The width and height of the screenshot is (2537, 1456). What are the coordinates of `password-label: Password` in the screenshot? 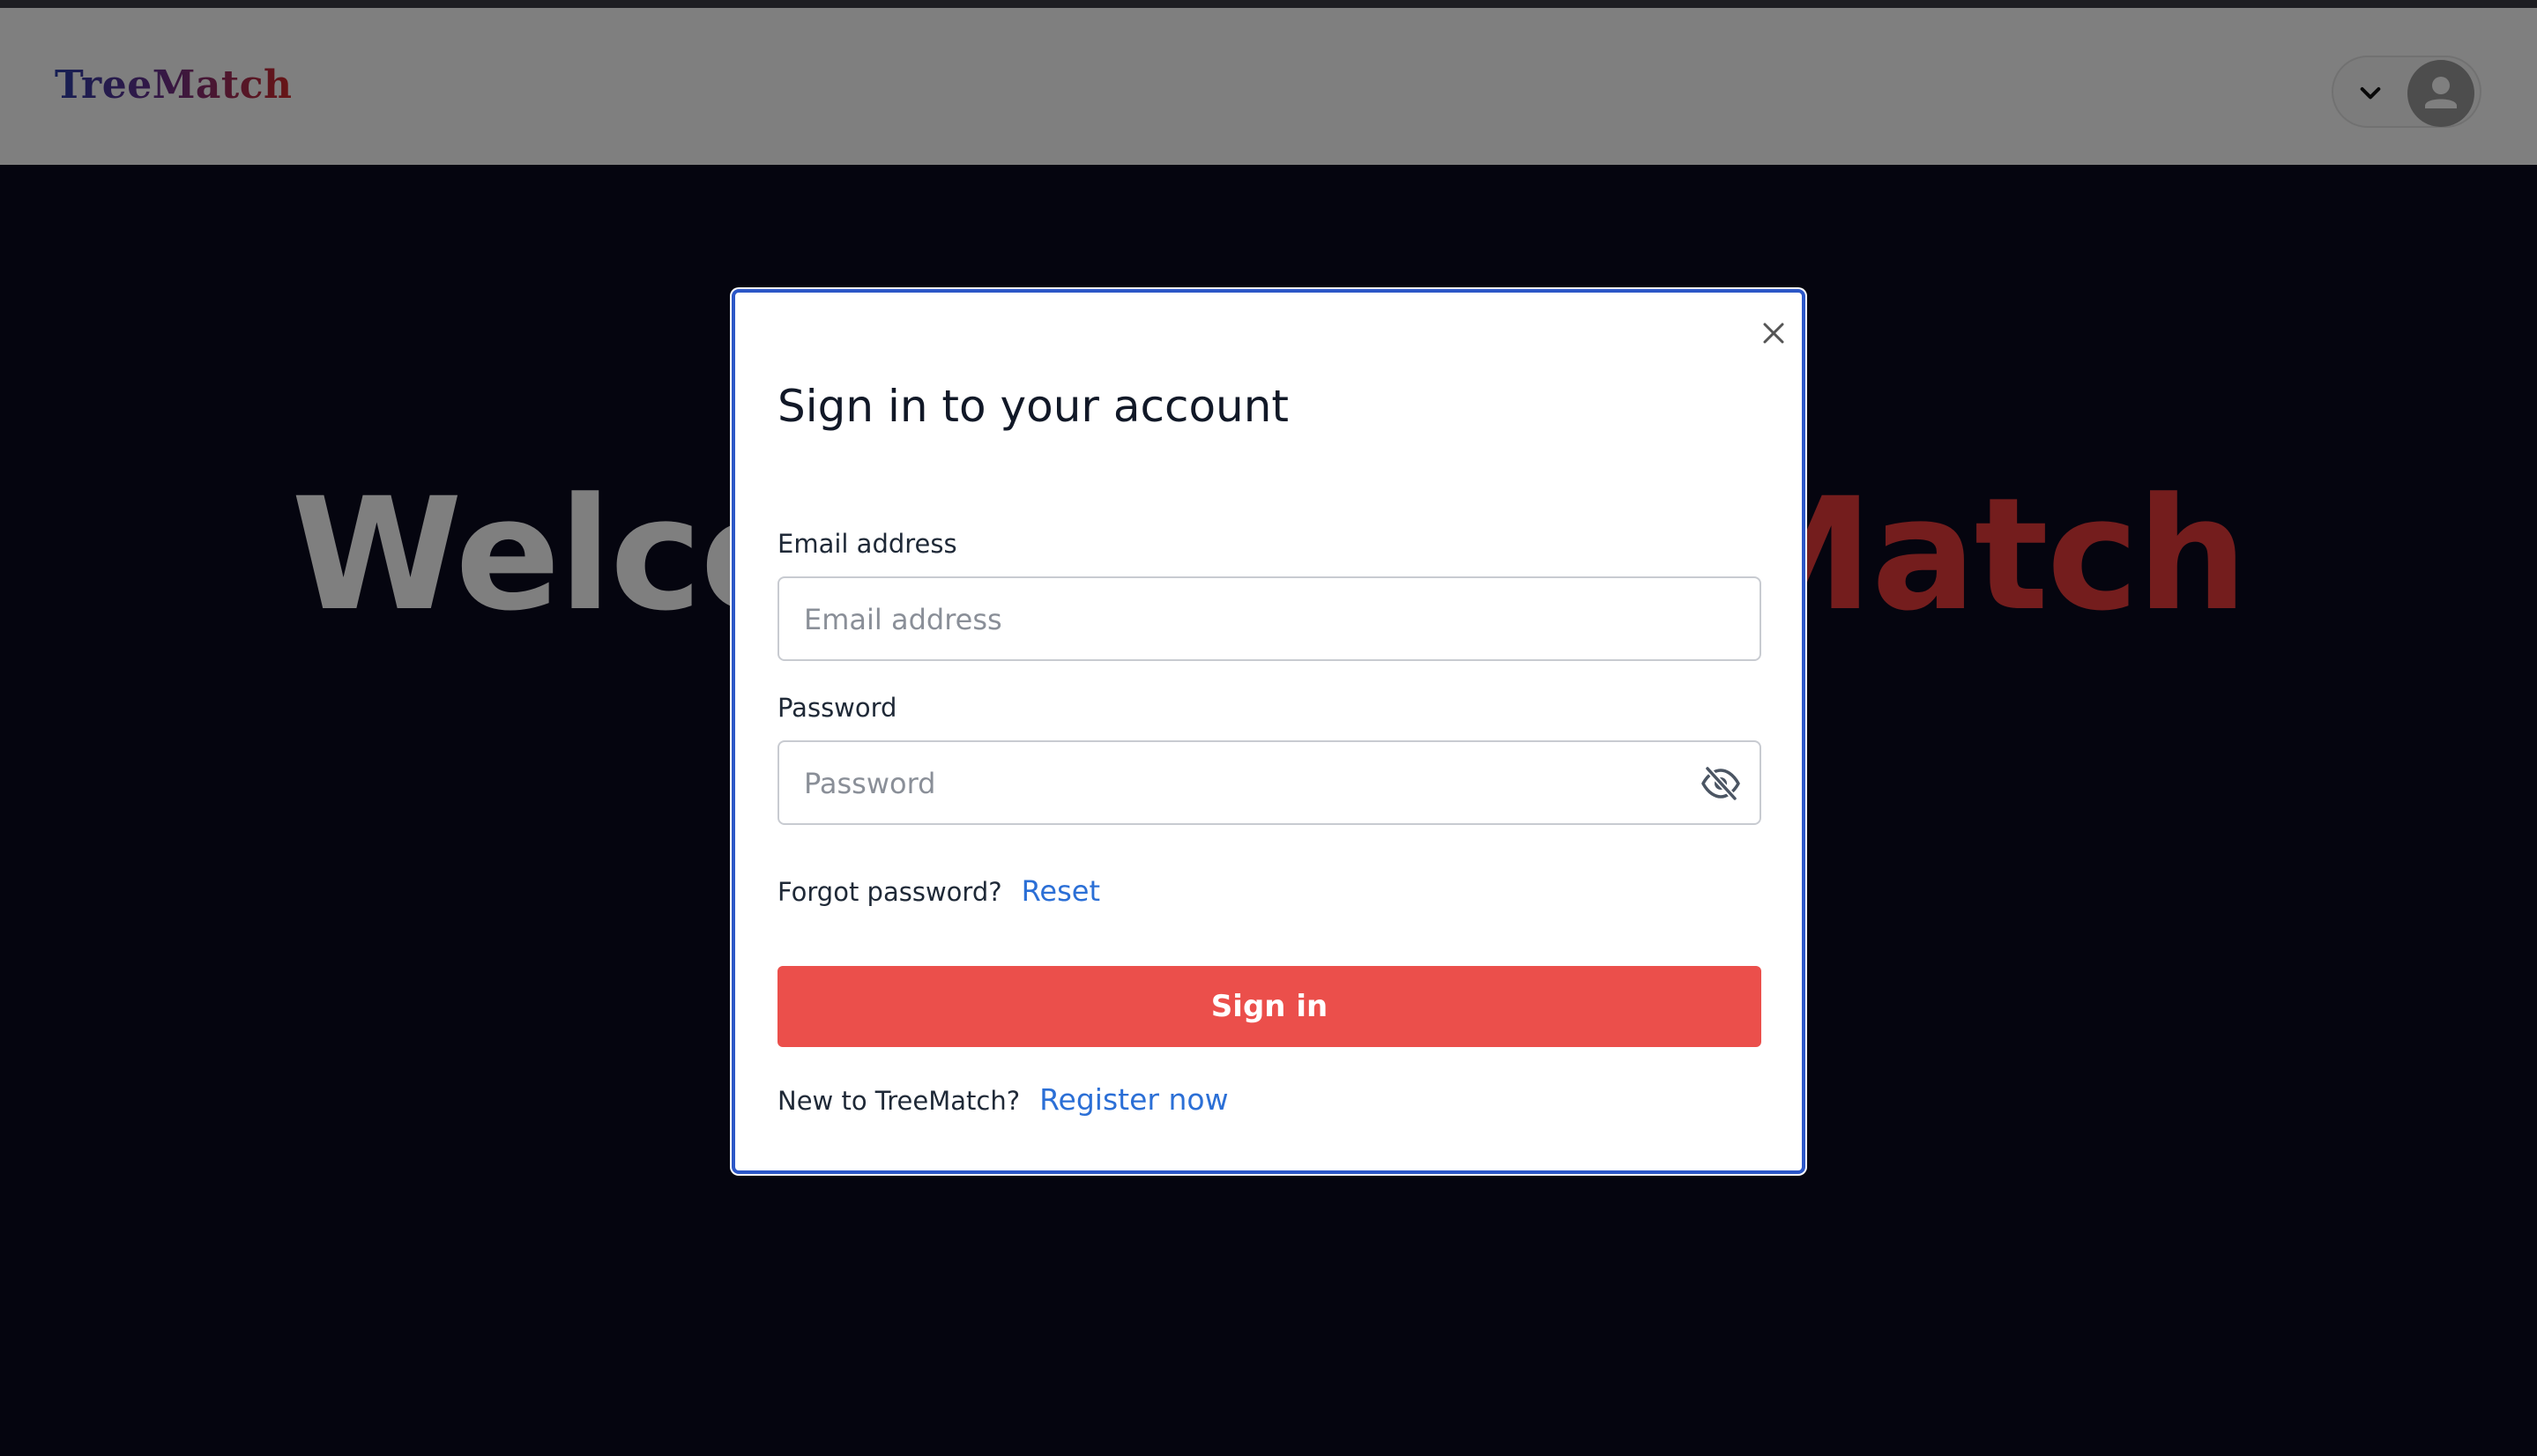 It's located at (837, 708).